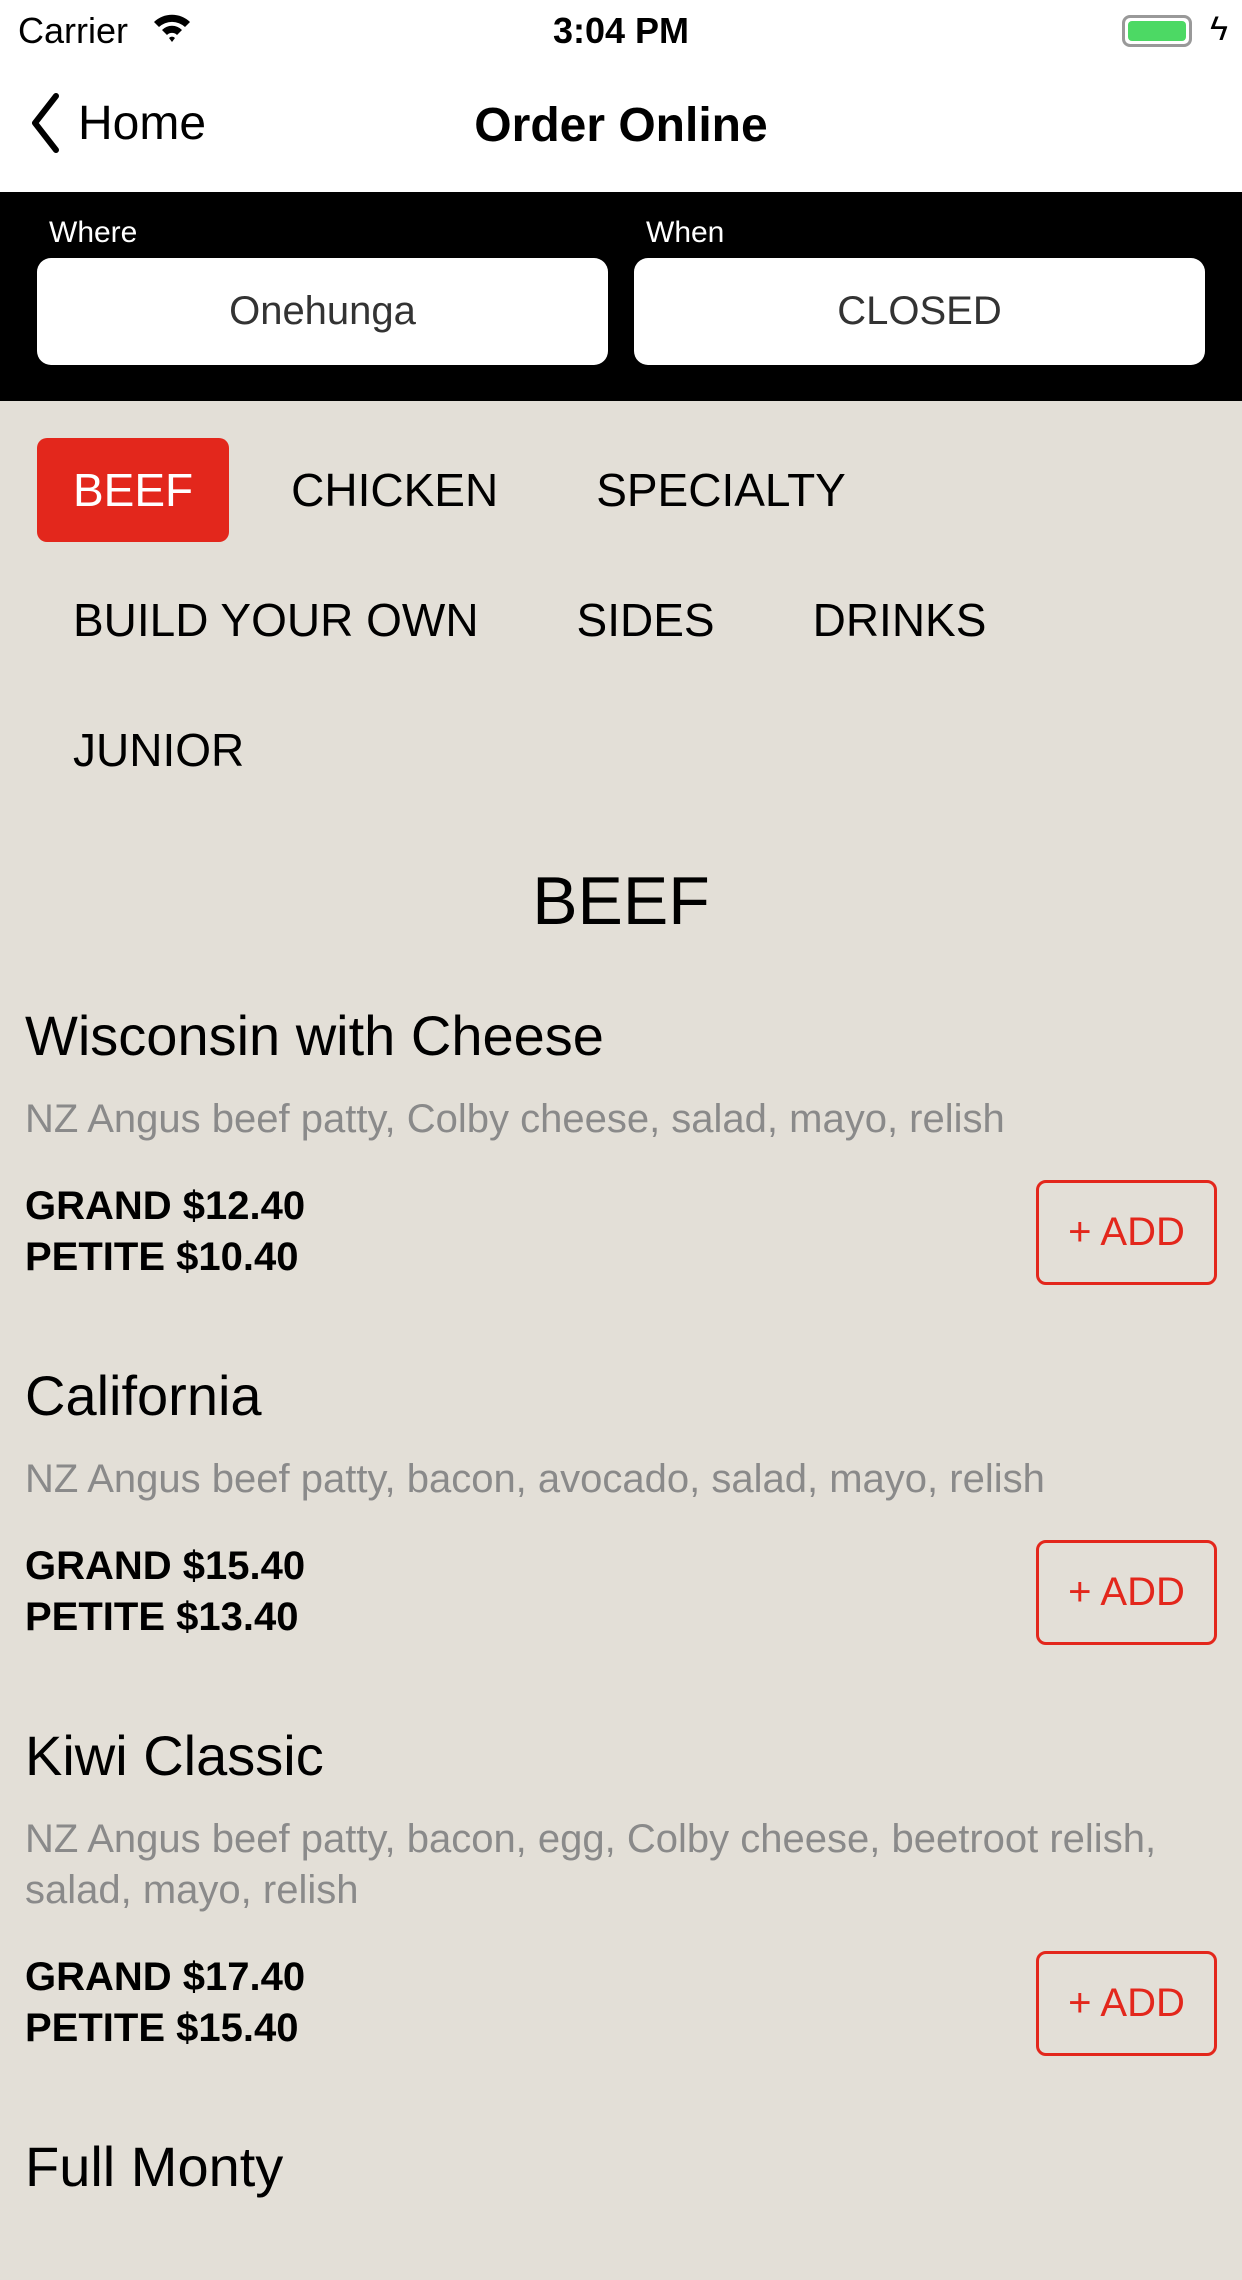  I want to click on navigation-bar: Home Order Online, so click(621, 128).